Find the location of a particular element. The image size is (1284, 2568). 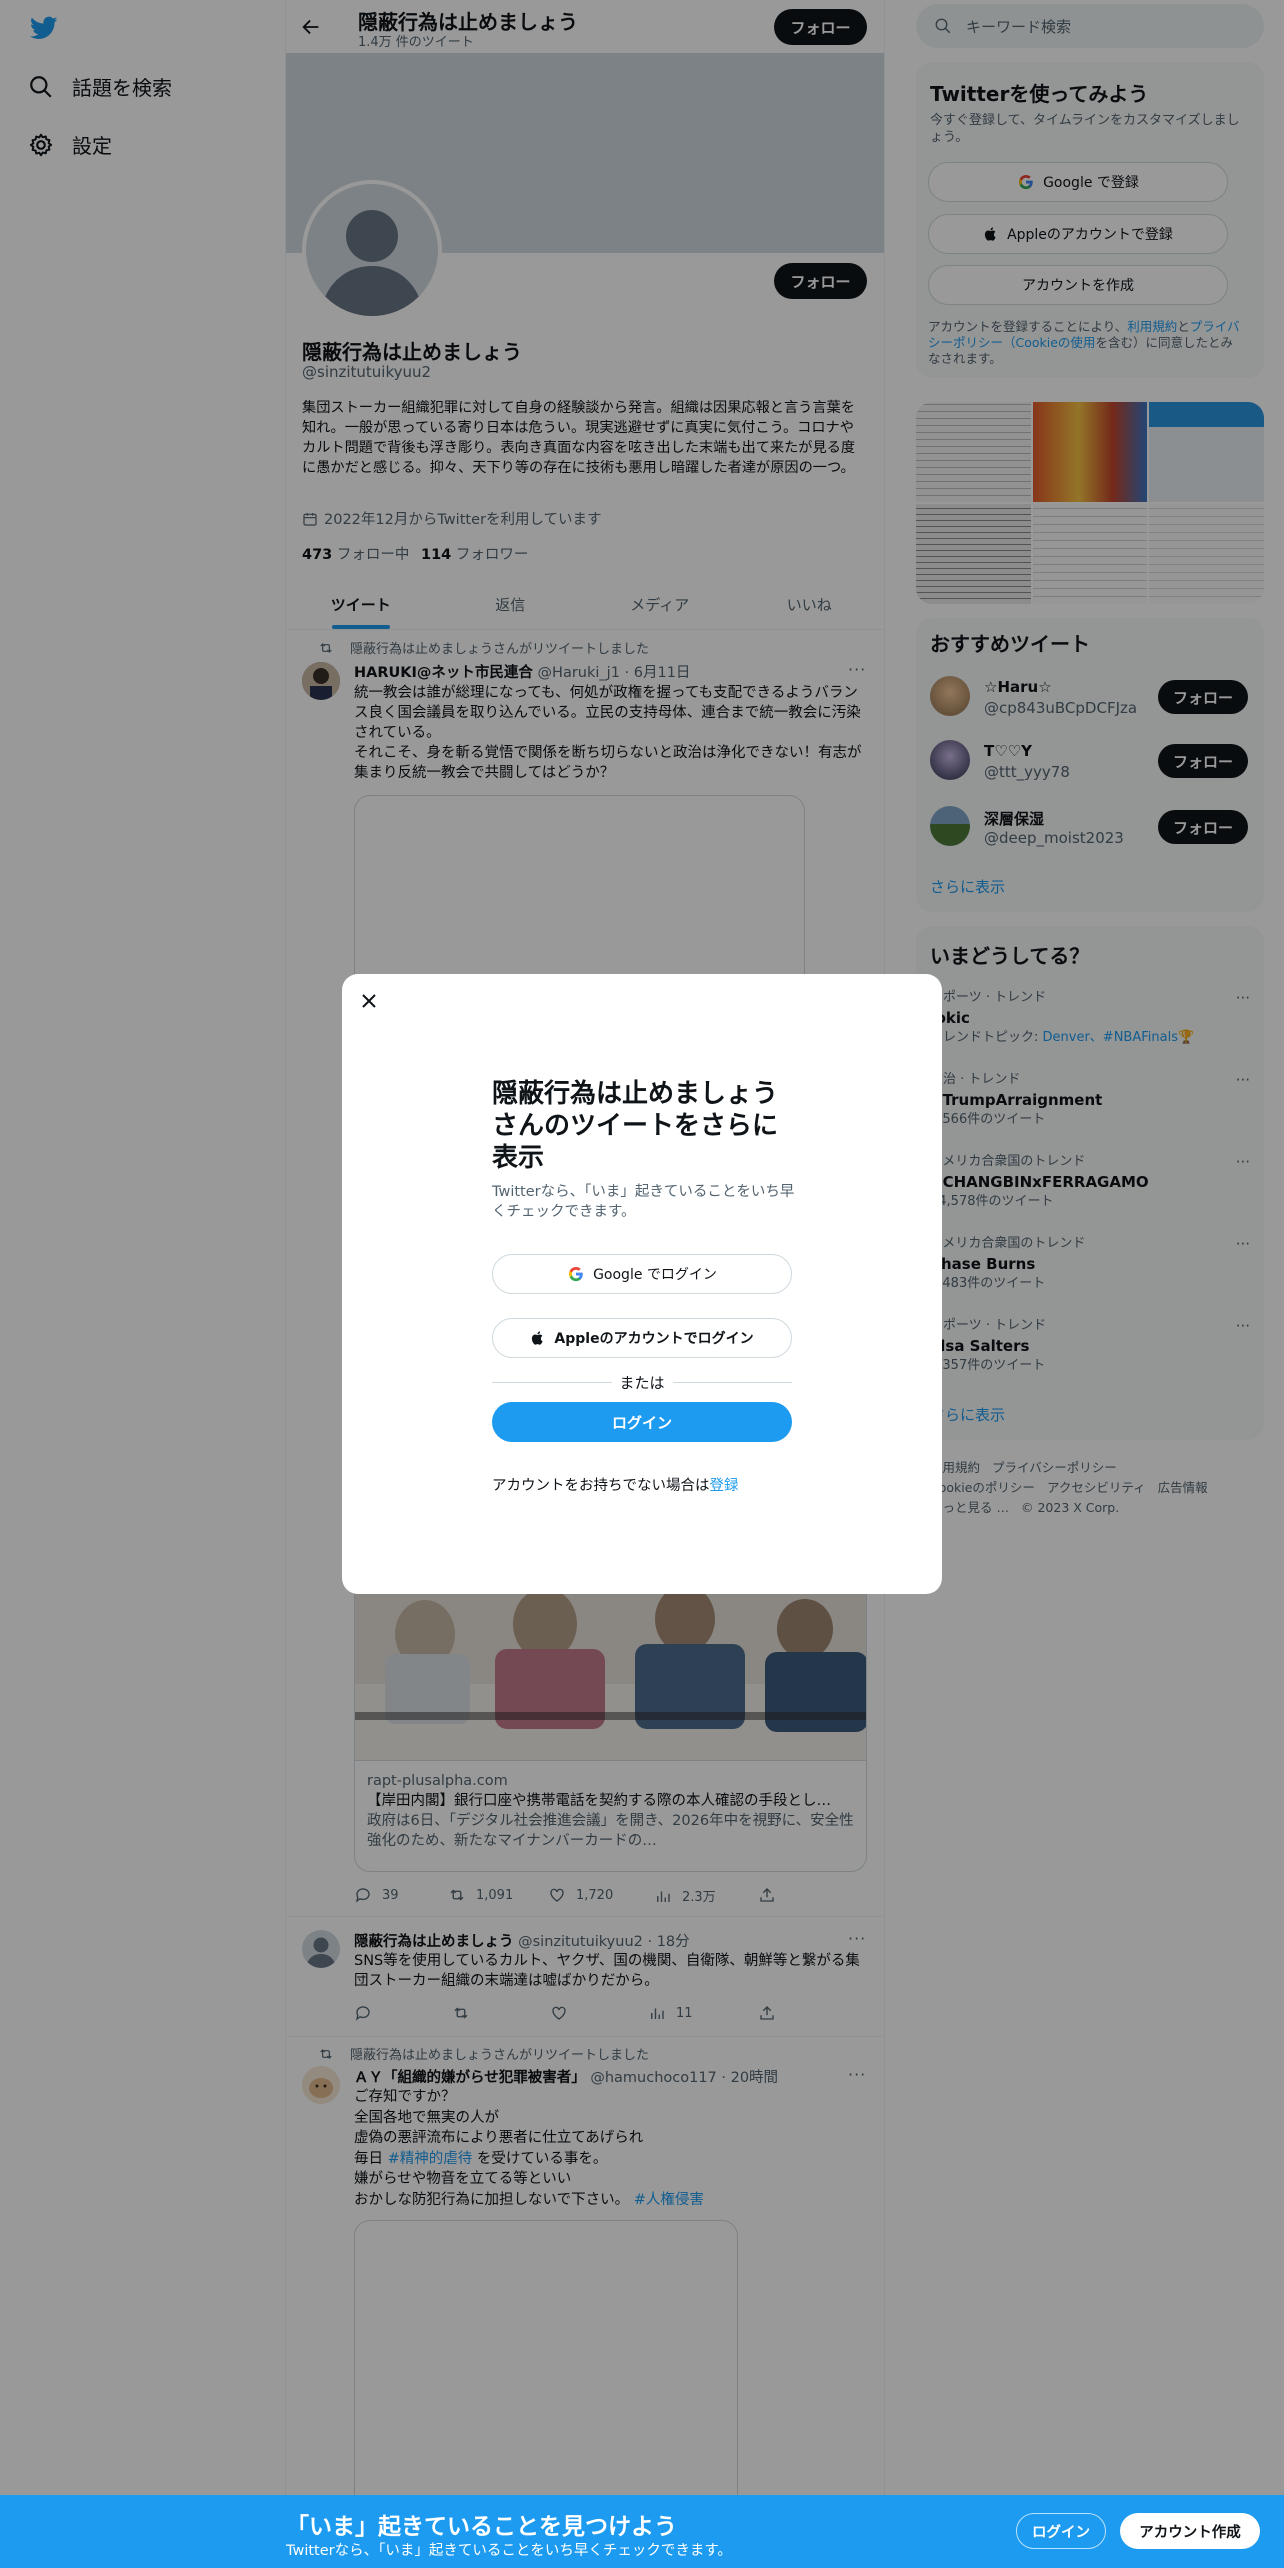

google-icon is located at coordinates (576, 1274).